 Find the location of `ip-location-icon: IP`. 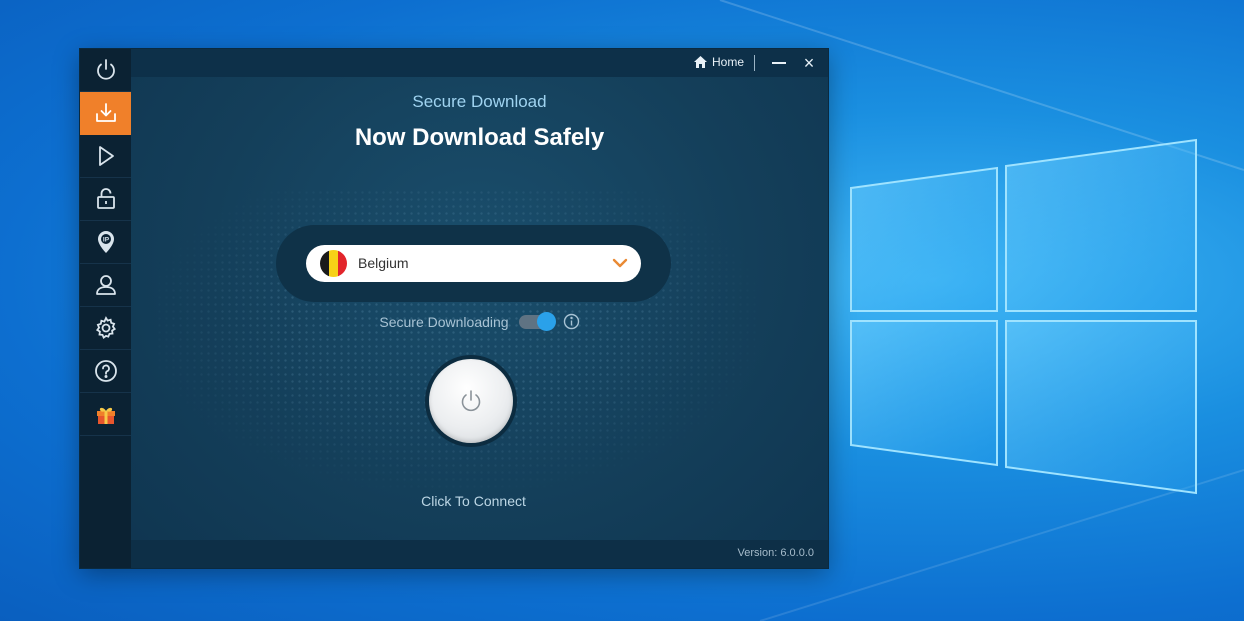

ip-location-icon: IP is located at coordinates (105, 242).